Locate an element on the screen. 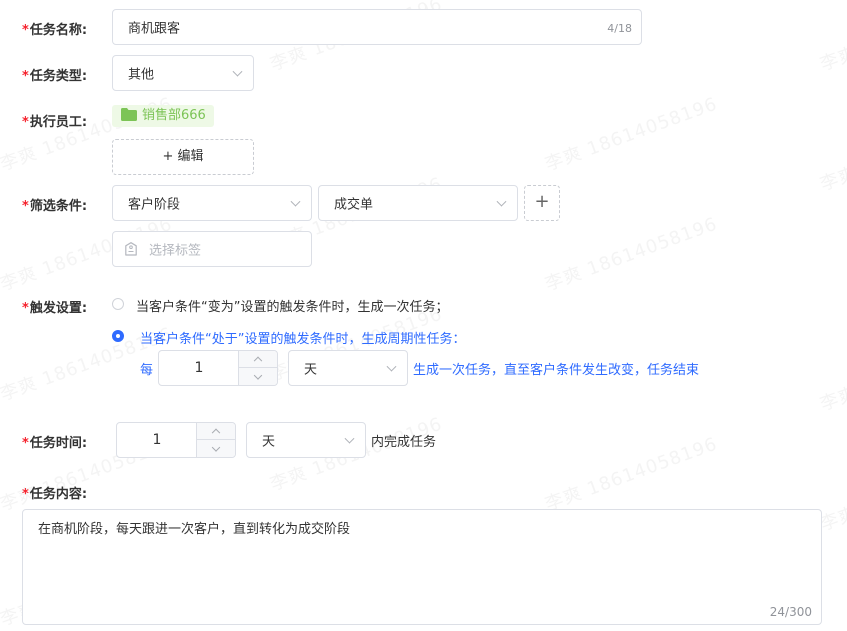  add-condition-button: + is located at coordinates (542, 203).